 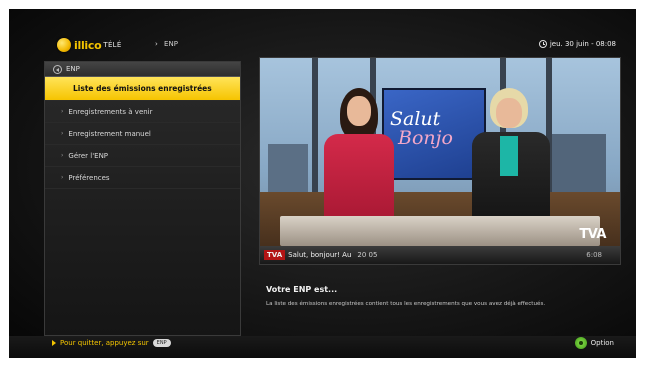 What do you see at coordinates (54, 343) in the screenshot?
I see `arrow-right-icon` at bounding box center [54, 343].